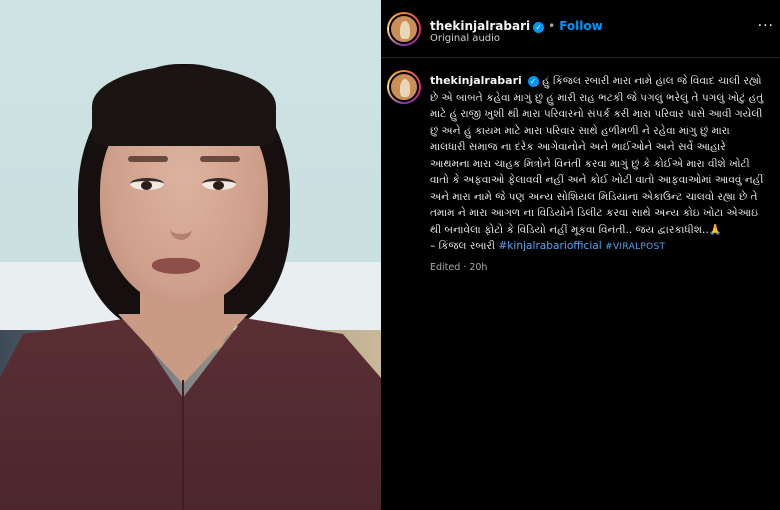  I want to click on right-eyebrow, so click(220, 159).